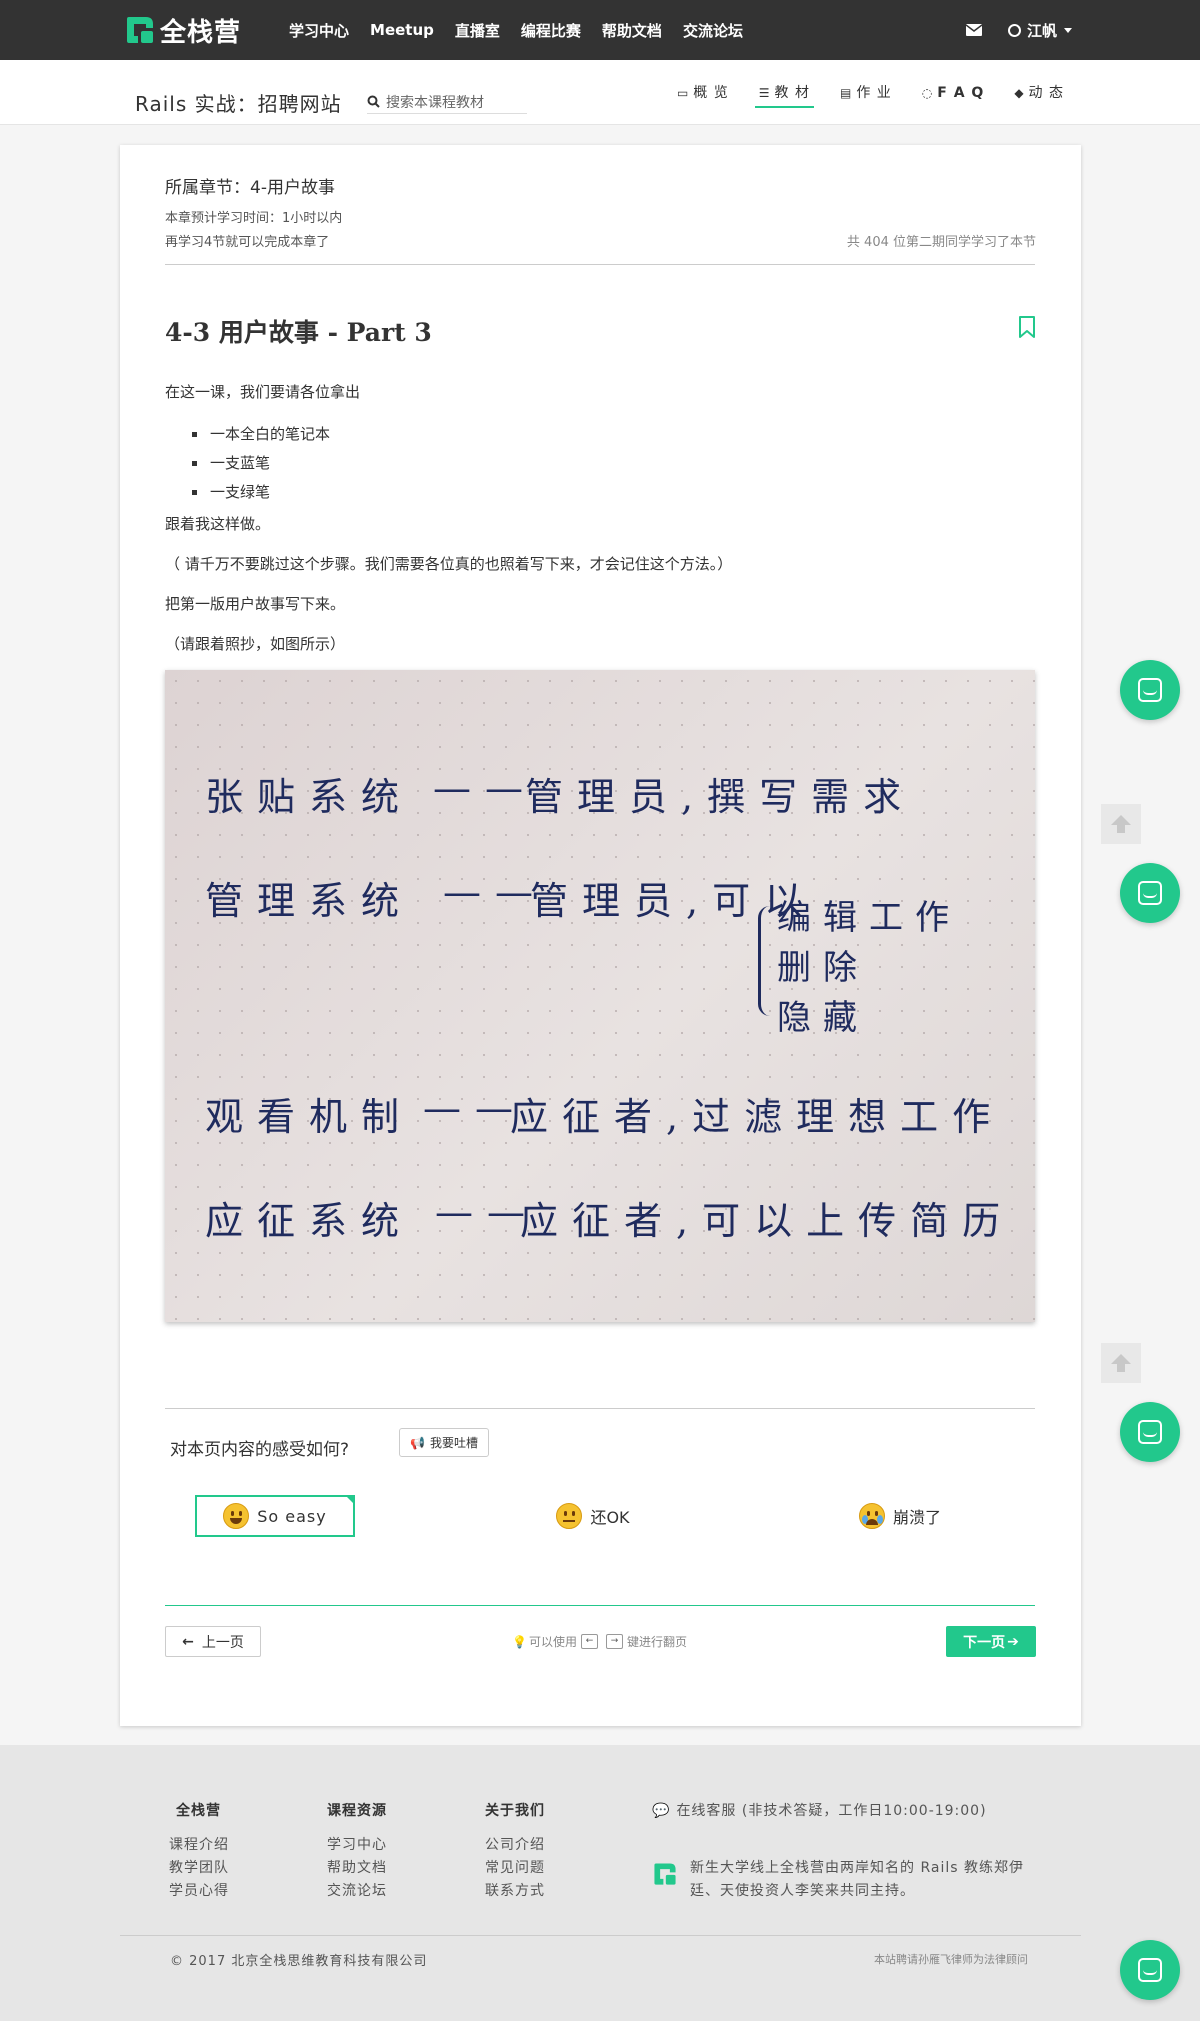 The image size is (1200, 2021). I want to click on footer-link: 交流论坛, so click(357, 1891).